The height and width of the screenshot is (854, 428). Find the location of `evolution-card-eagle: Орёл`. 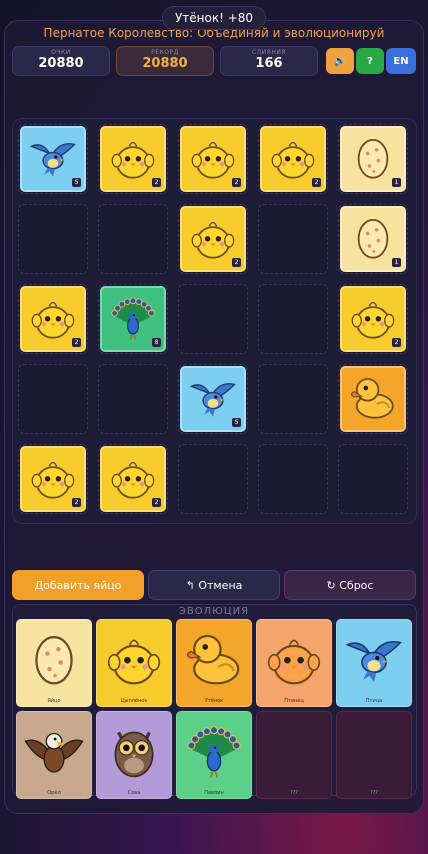

evolution-card-eagle: Орёл is located at coordinates (54, 755).